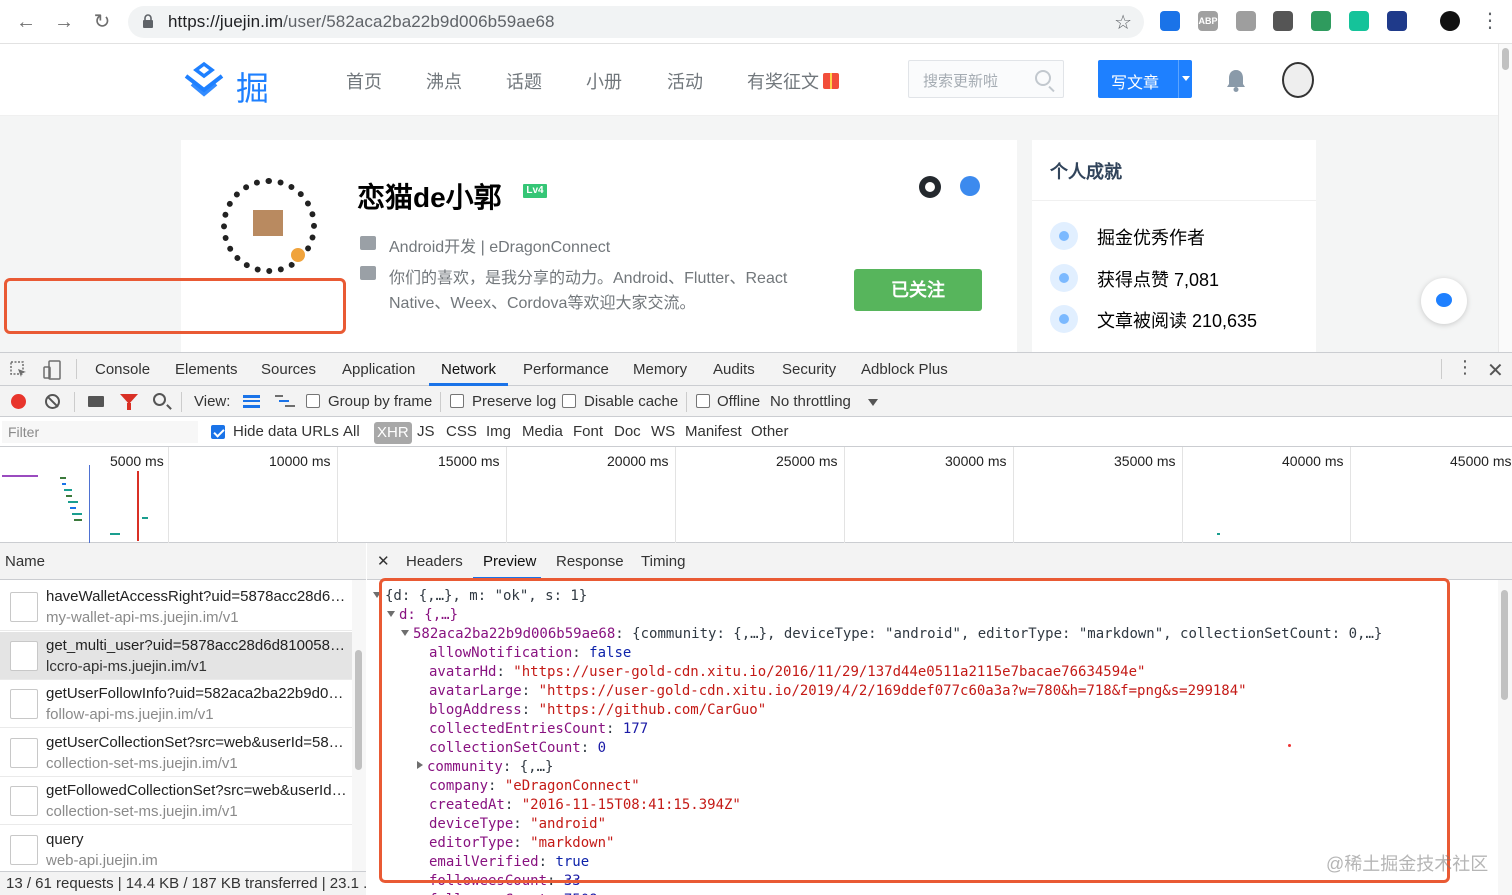 The image size is (1512, 895). Describe the element at coordinates (604, 81) in the screenshot. I see `nav-books: 小册` at that location.